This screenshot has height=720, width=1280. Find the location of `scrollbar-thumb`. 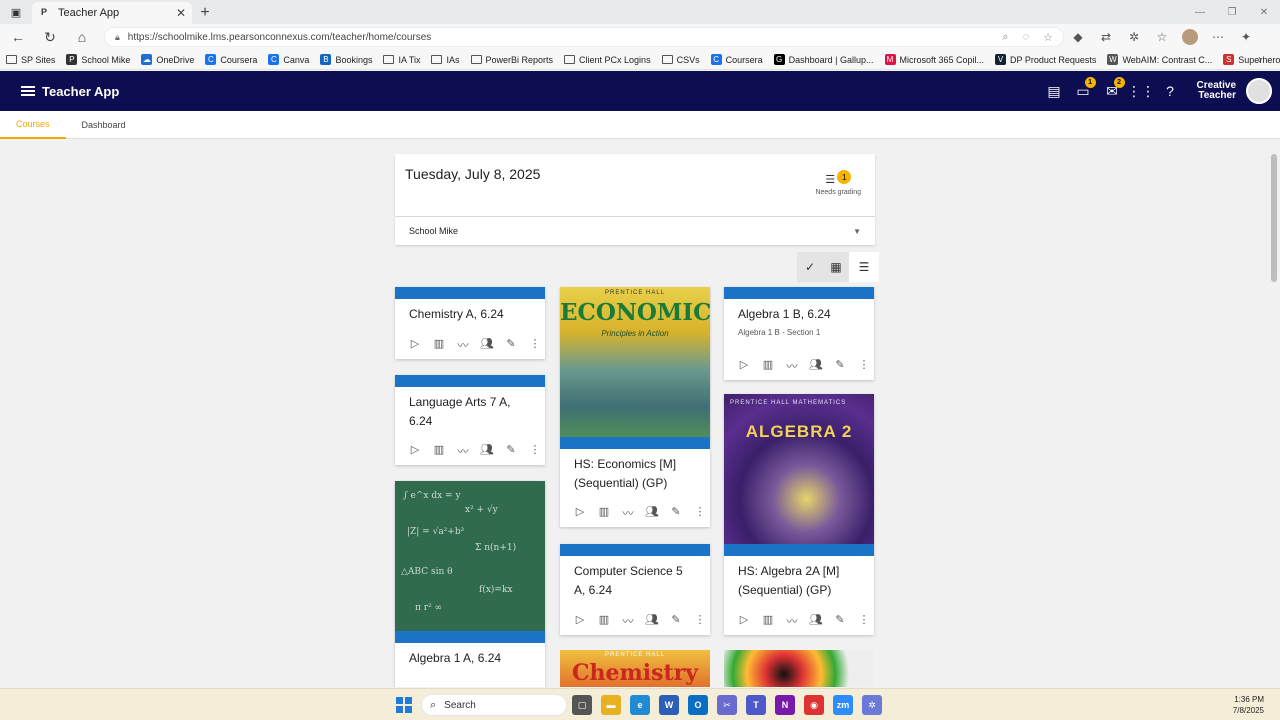

scrollbar-thumb is located at coordinates (1274, 218).